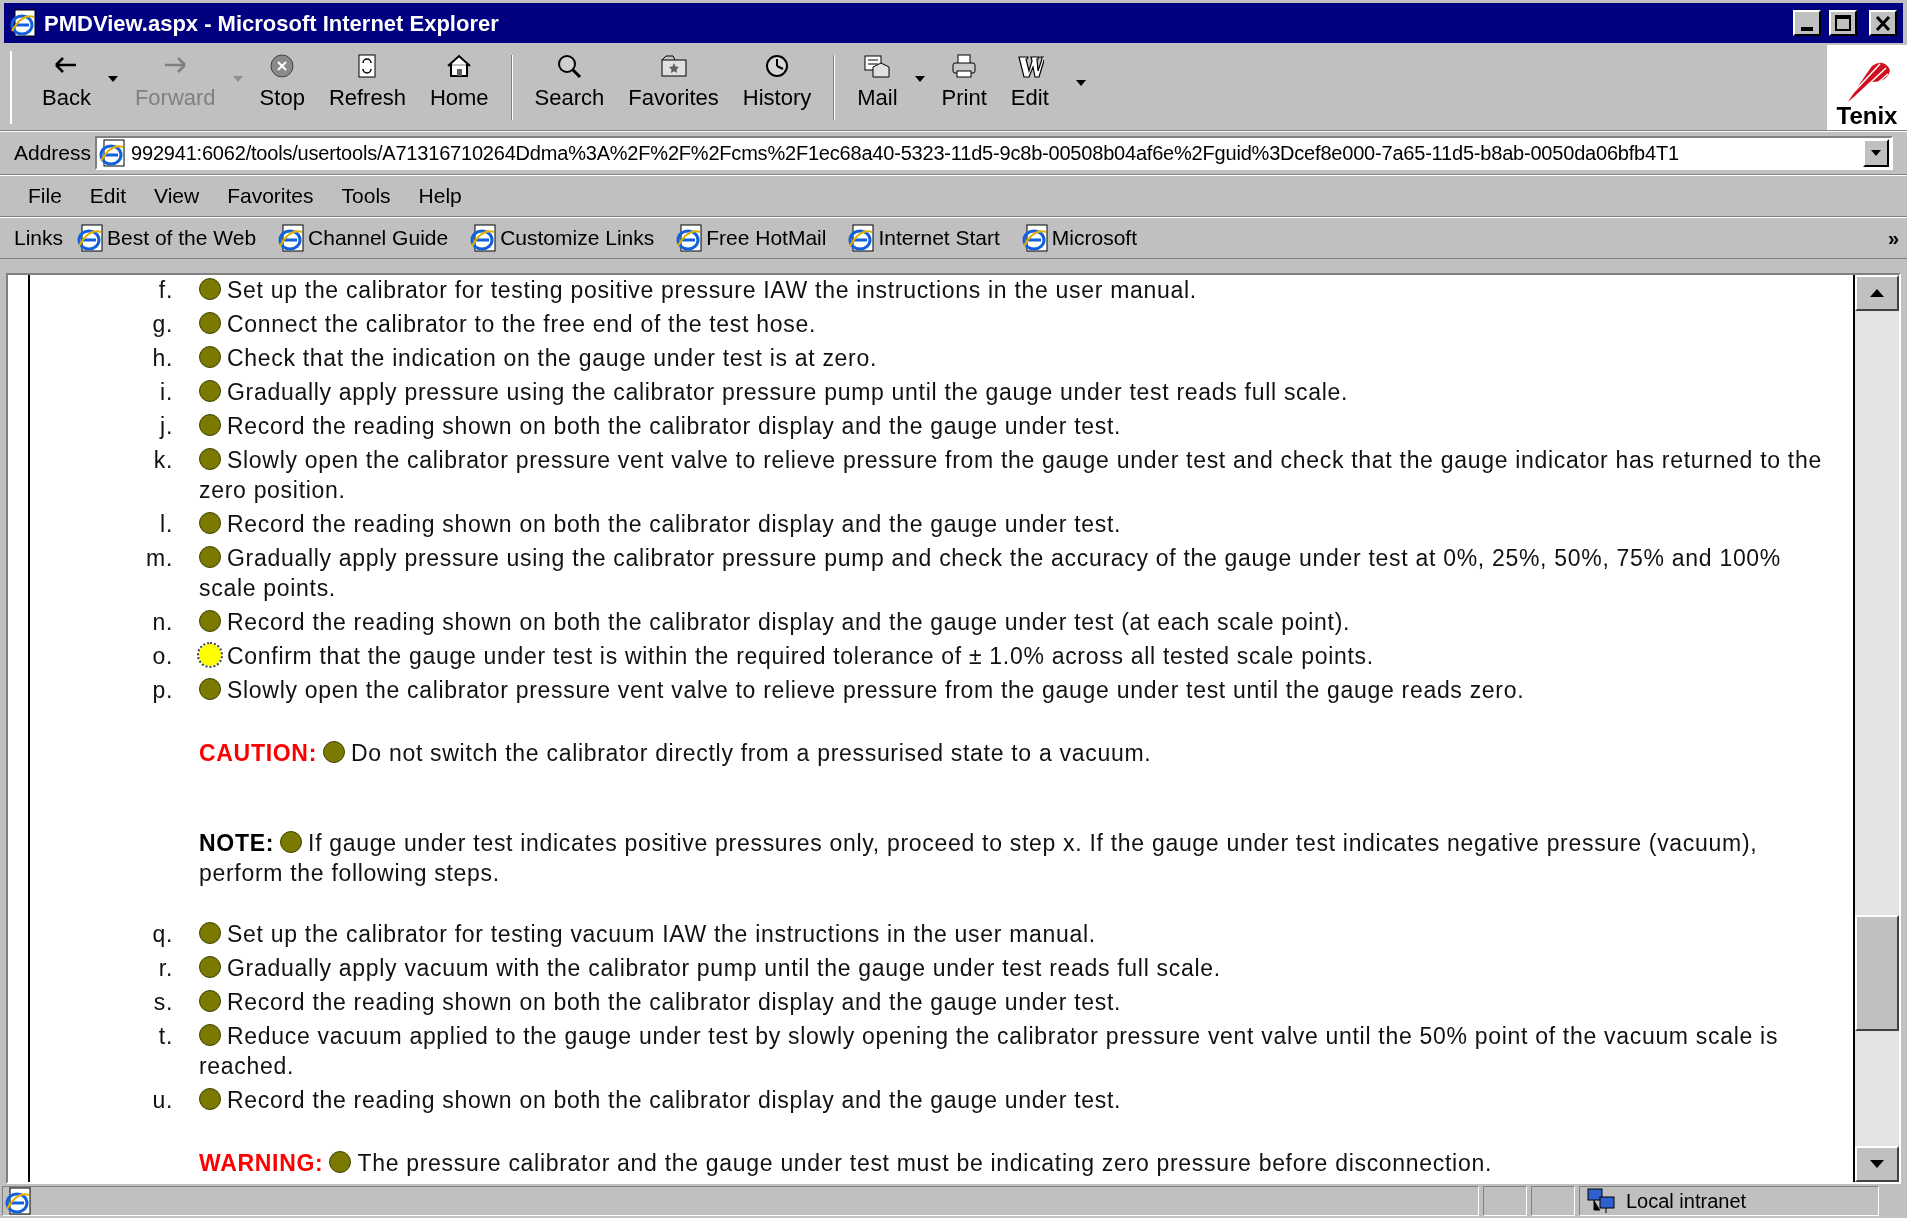 Image resolution: width=1907 pixels, height=1218 pixels. I want to click on scroll-thumb, so click(1877, 973).